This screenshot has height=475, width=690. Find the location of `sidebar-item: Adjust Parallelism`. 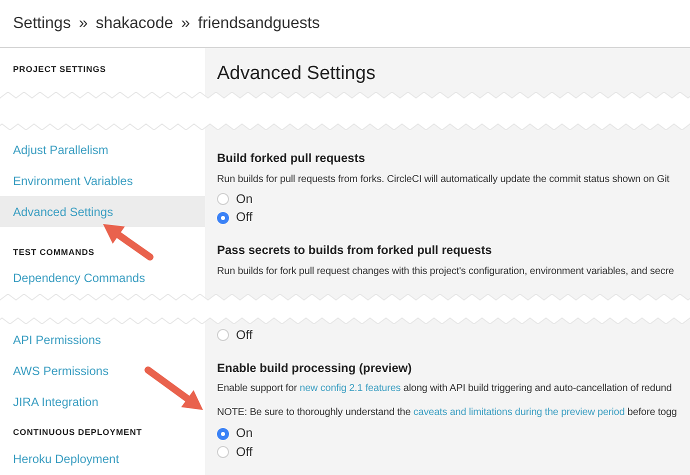

sidebar-item: Adjust Parallelism is located at coordinates (102, 149).